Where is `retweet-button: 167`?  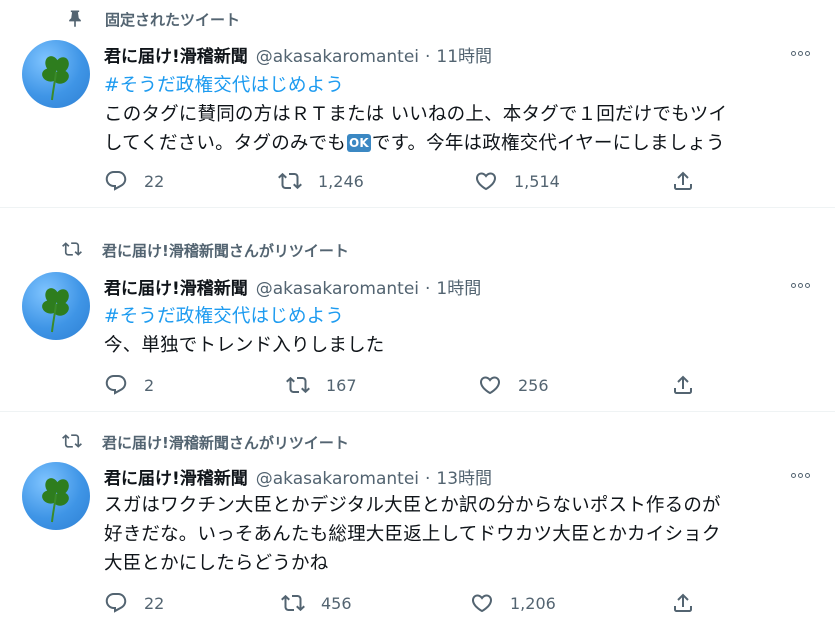 retweet-button: 167 is located at coordinates (321, 385).